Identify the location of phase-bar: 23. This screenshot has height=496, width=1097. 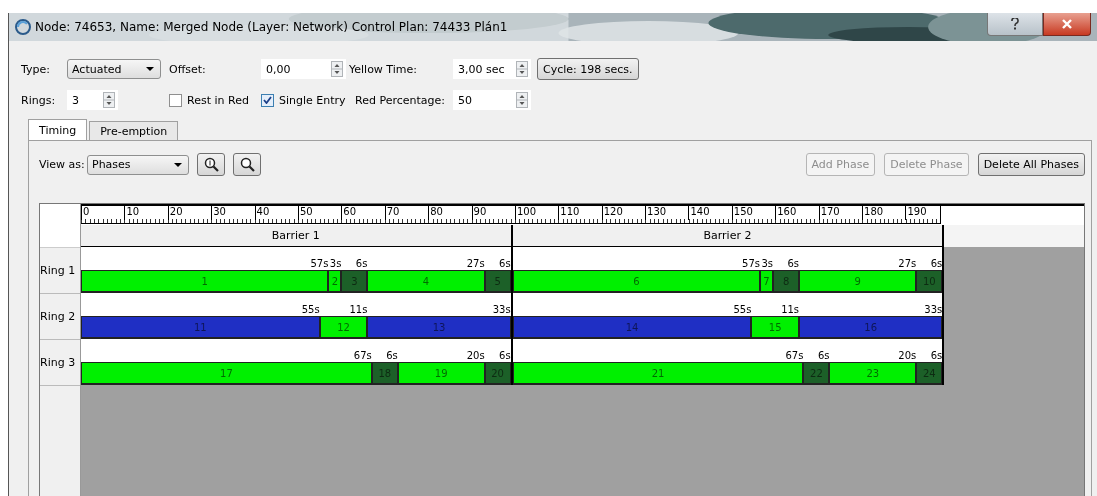
(873, 373).